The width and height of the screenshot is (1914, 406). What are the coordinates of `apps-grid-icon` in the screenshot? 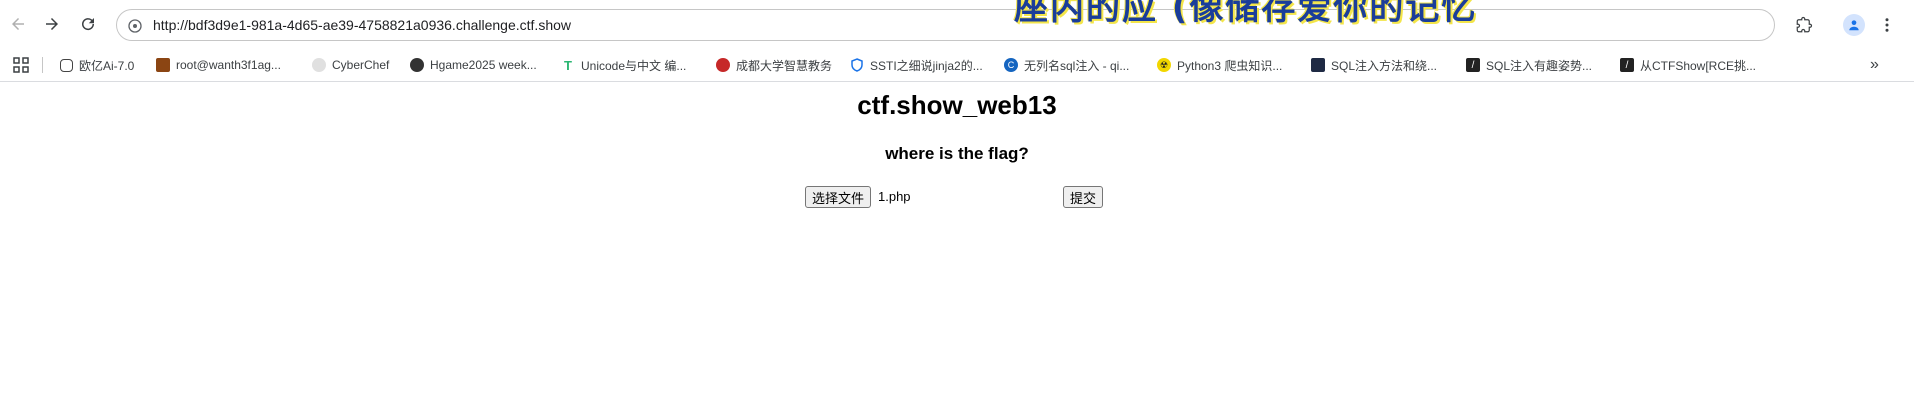 It's located at (21, 65).